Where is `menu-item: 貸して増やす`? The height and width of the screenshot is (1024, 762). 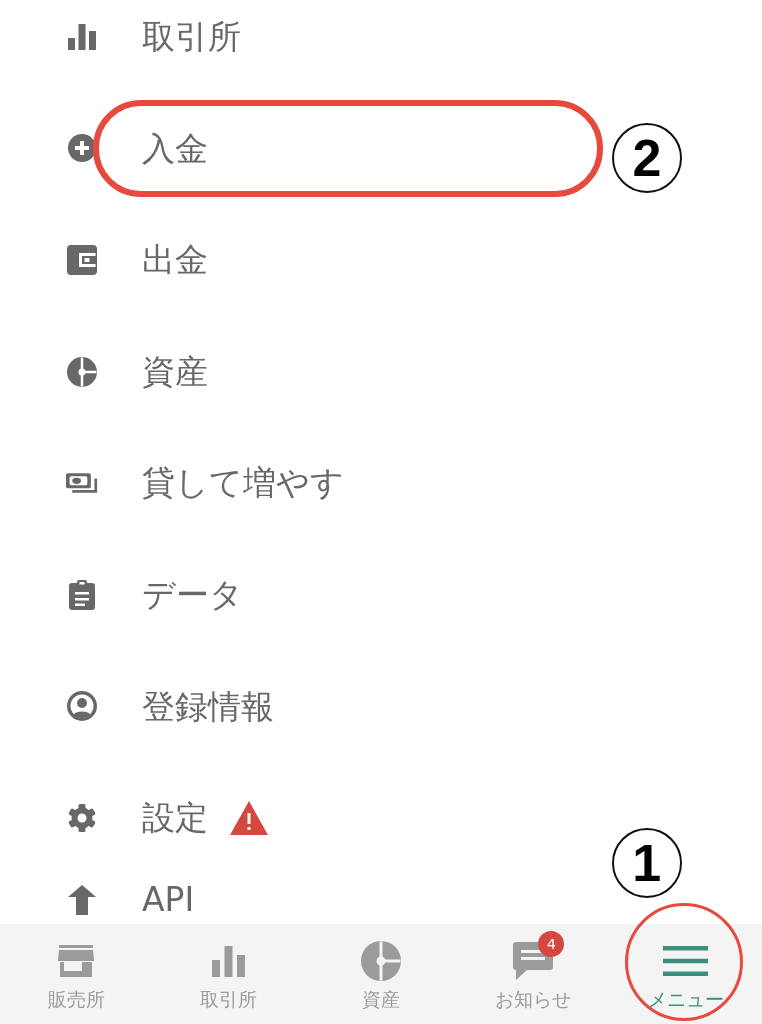 menu-item: 貸して増やす is located at coordinates (205, 483).